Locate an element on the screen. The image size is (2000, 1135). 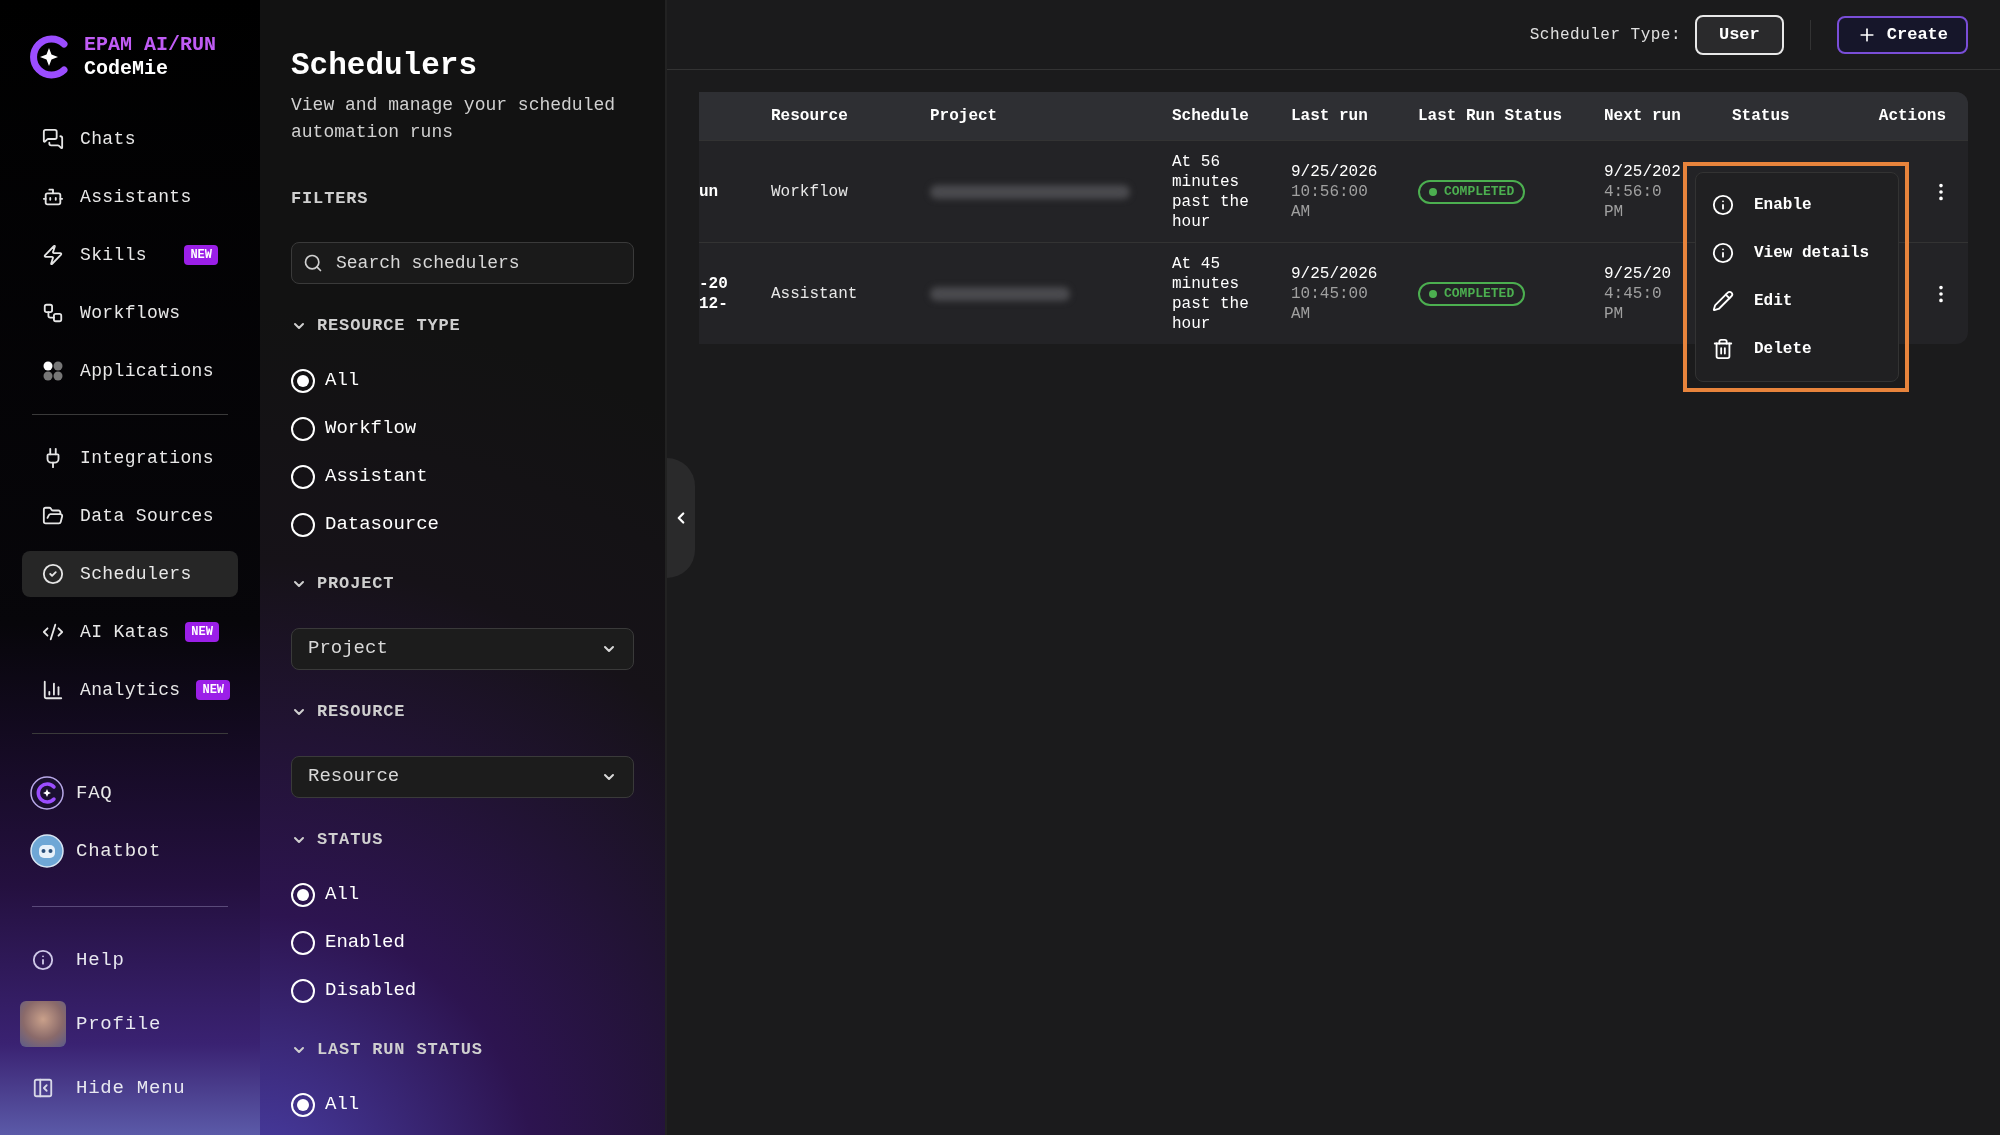
scheduler-type-toggle: User is located at coordinates (1739, 34).